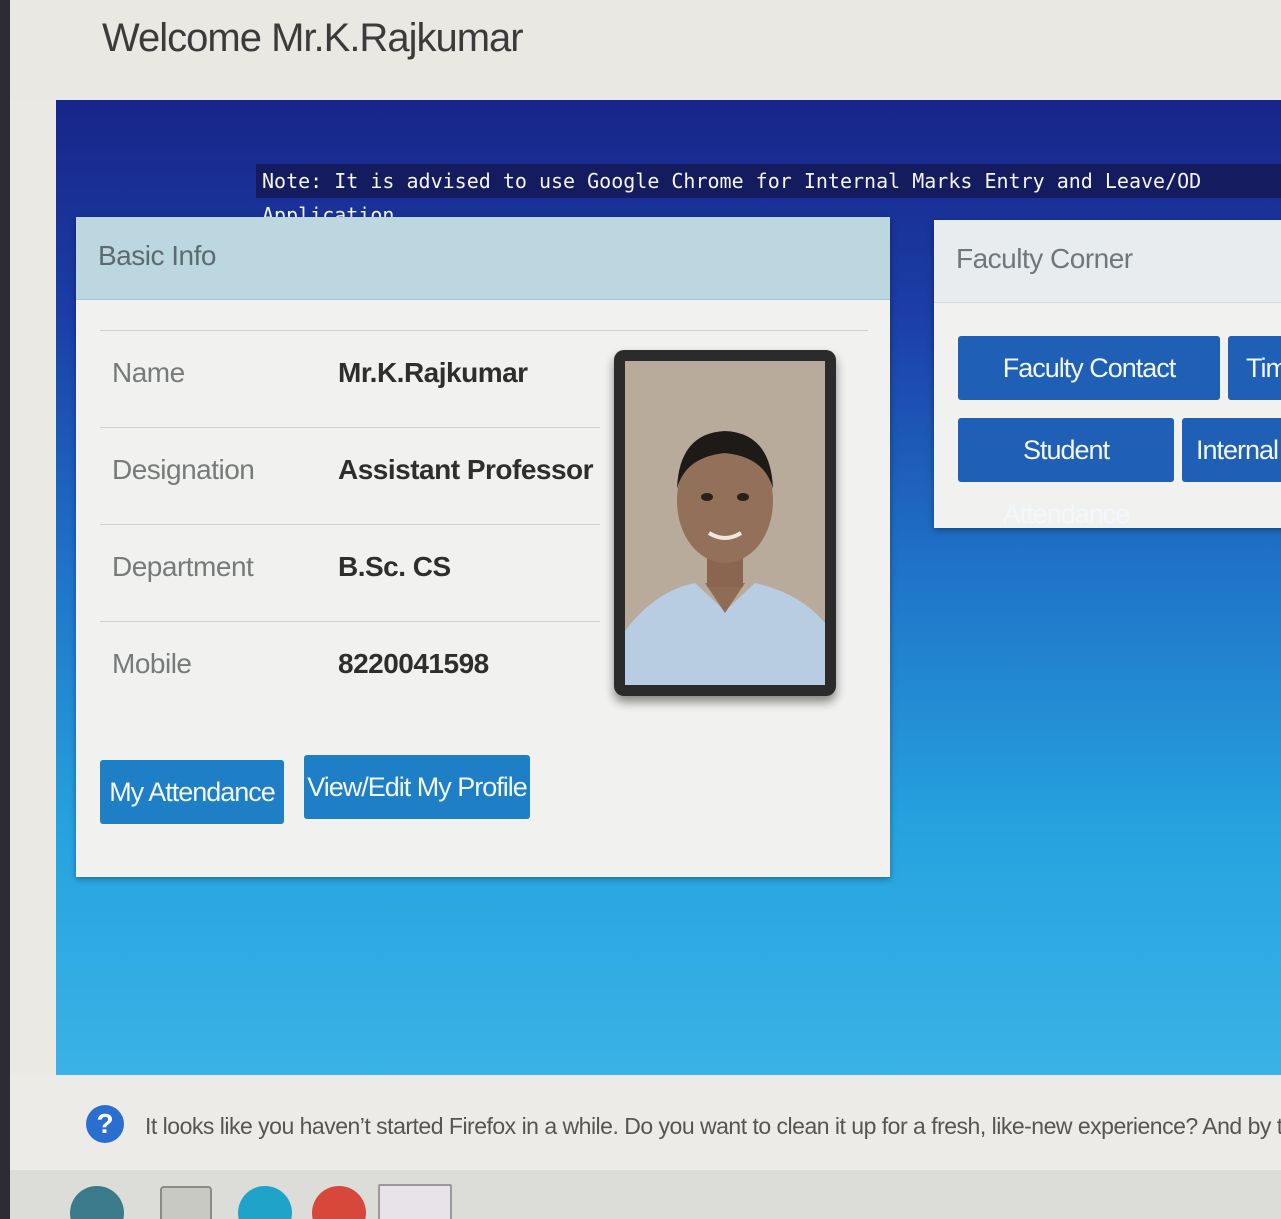 The image size is (1281, 1219). What do you see at coordinates (105, 1124) in the screenshot?
I see `help-icon: ?` at bounding box center [105, 1124].